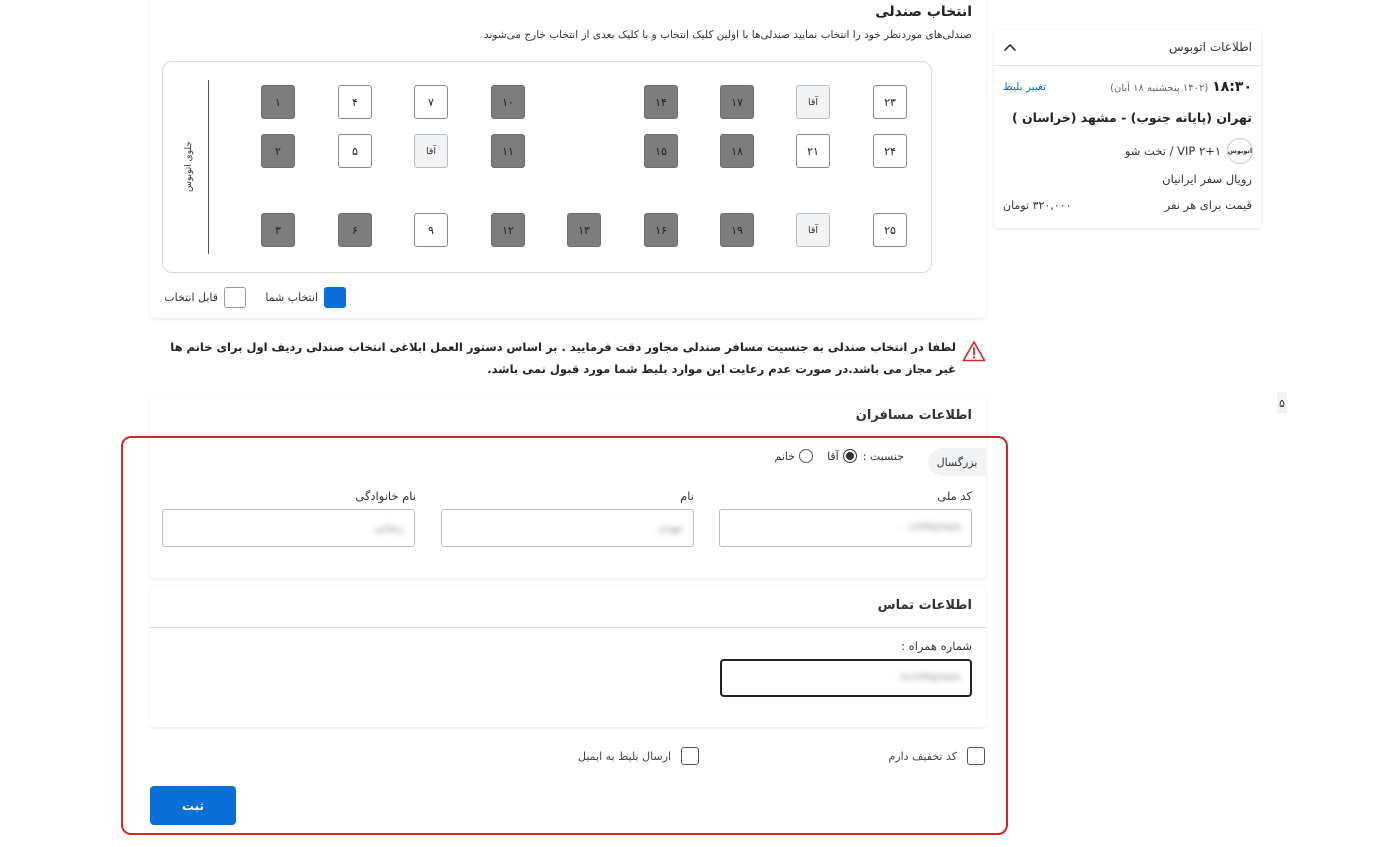 Image resolution: width=1392 pixels, height=847 pixels. Describe the element at coordinates (785, 456) in the screenshot. I see `gender-female-label: خانم` at that location.